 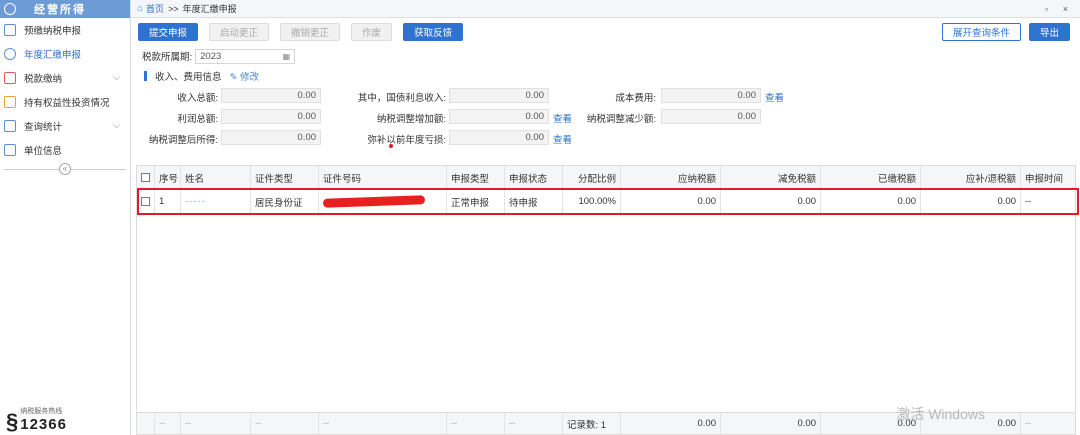 I want to click on menu-icon, so click(x=10, y=9).